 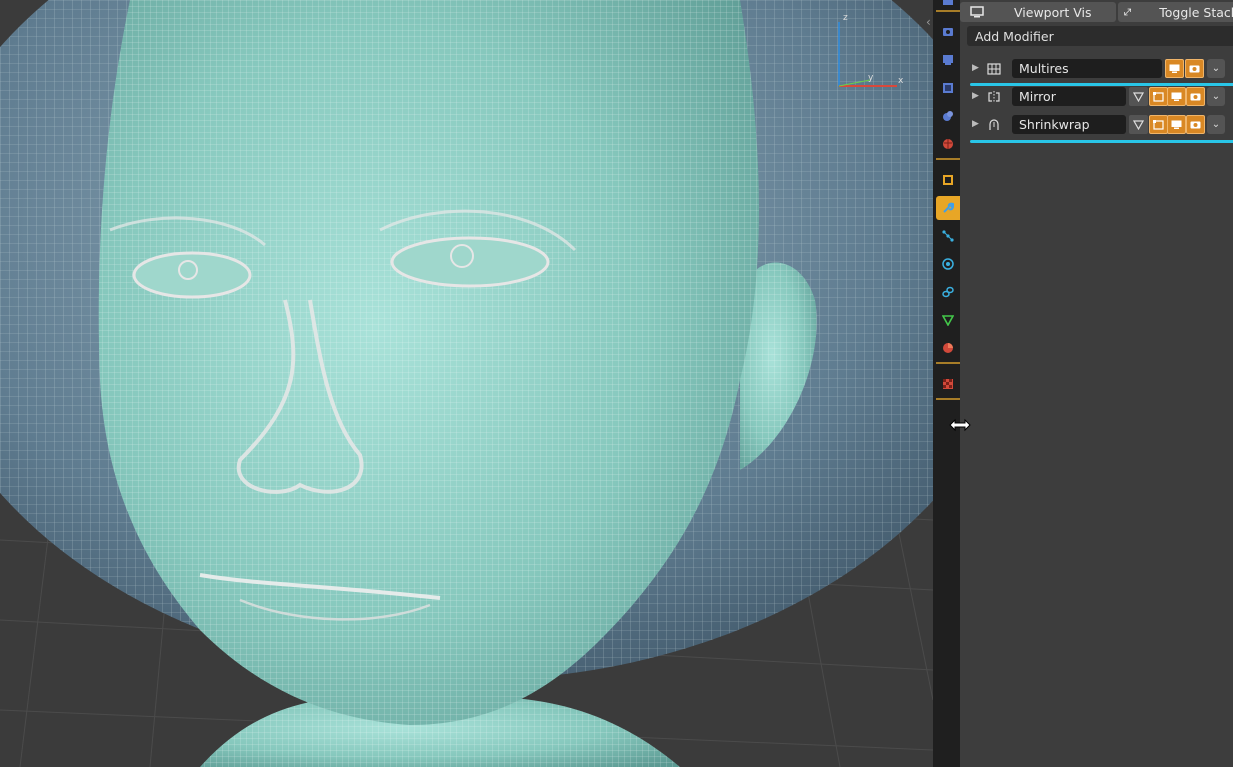 I want to click on modifier-mirror: ▶ Mirror ⌄, so click(x=1100, y=97).